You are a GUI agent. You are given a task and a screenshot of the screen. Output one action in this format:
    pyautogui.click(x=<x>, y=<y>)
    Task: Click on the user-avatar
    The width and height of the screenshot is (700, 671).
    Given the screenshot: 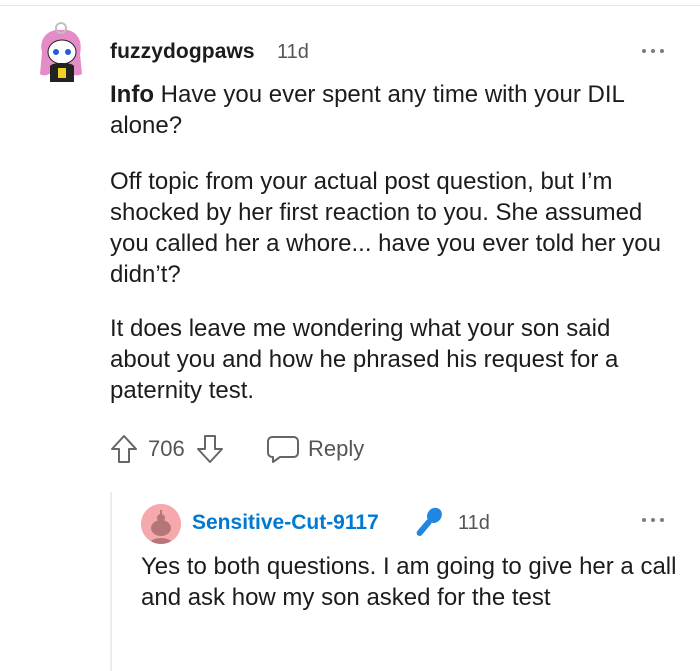 What is the action you would take?
    pyautogui.click(x=61, y=53)
    